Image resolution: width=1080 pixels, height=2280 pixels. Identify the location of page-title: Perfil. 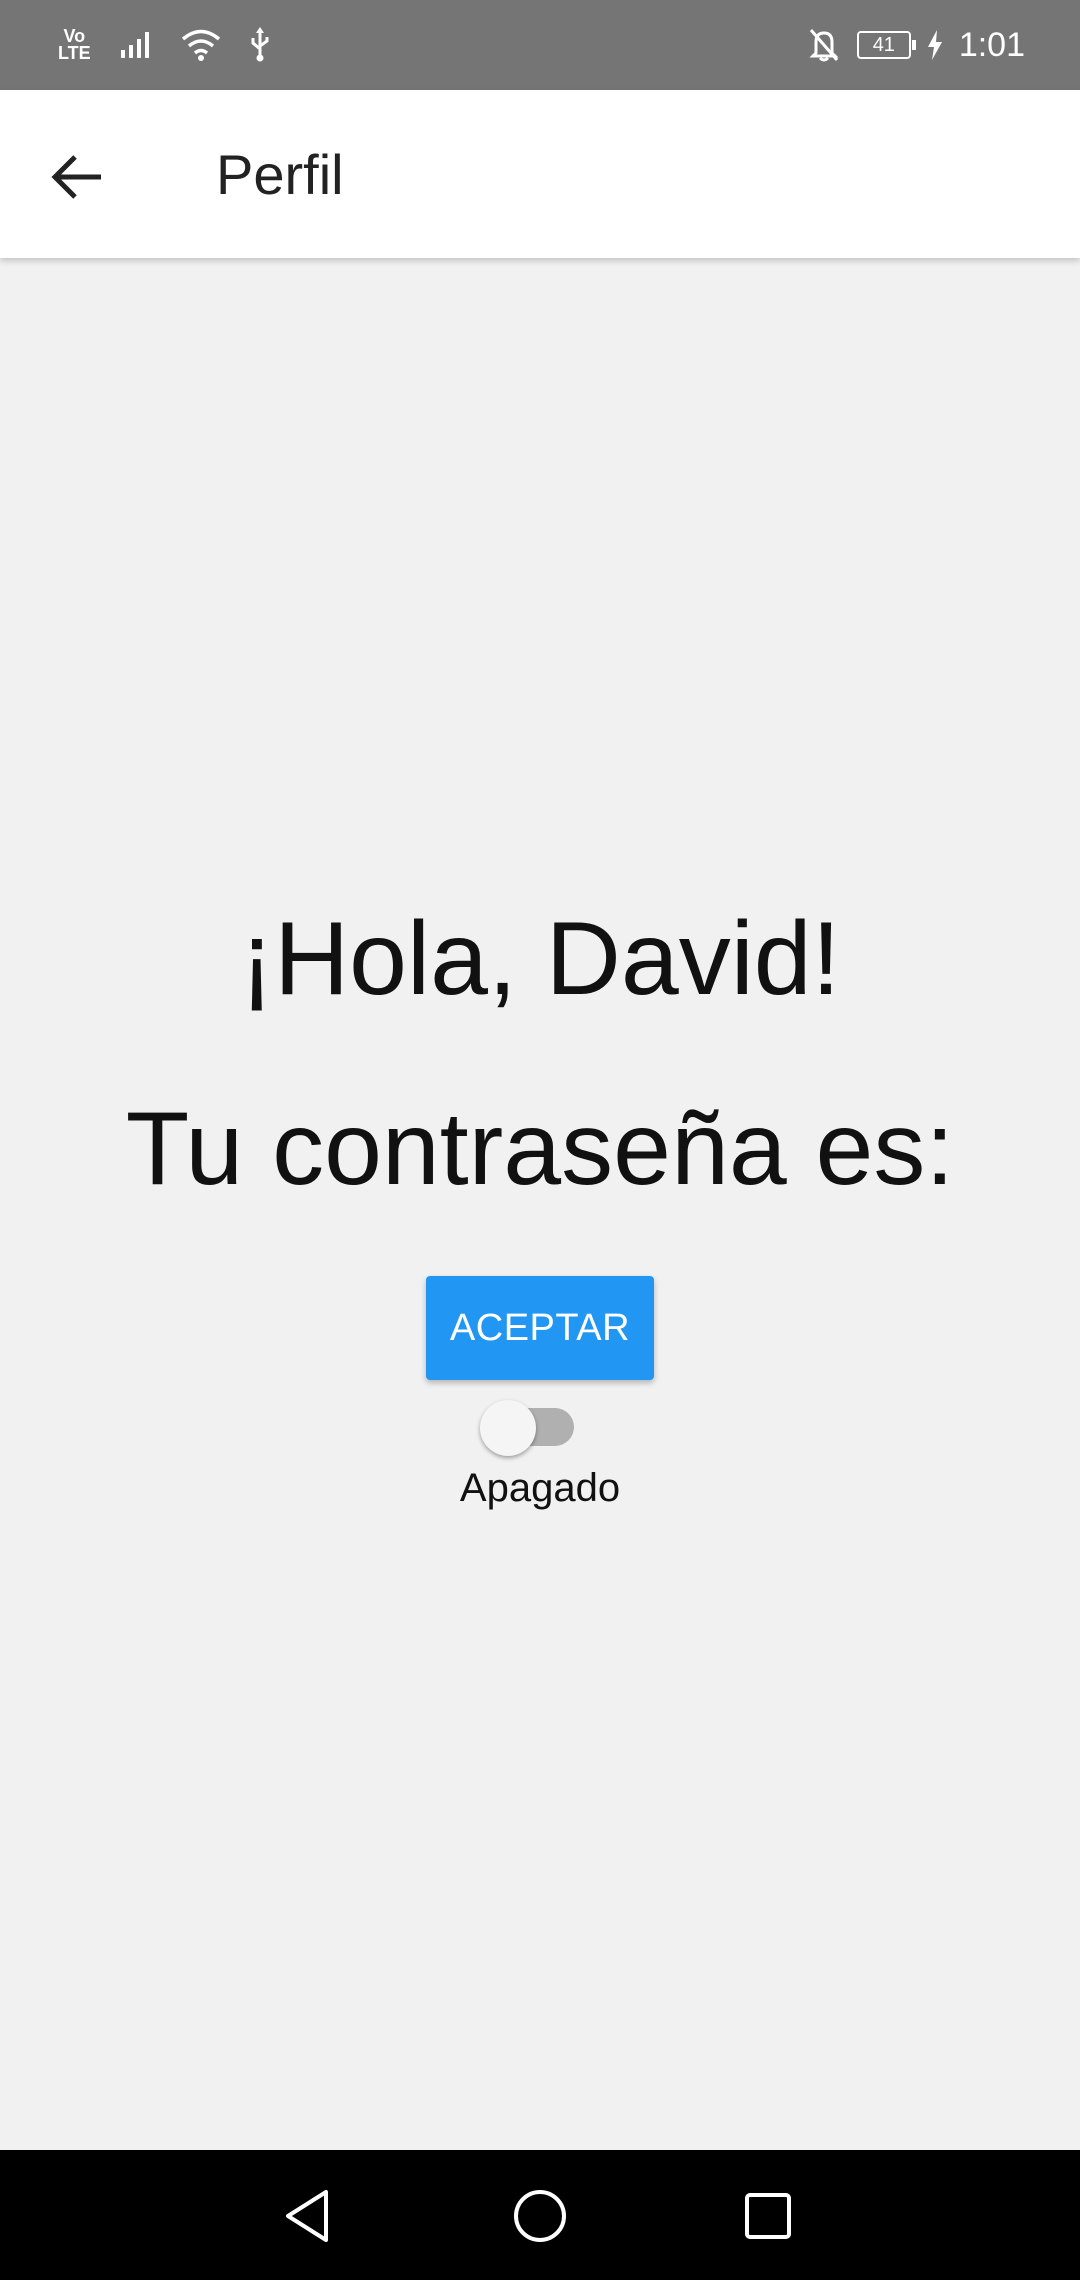
(280, 174).